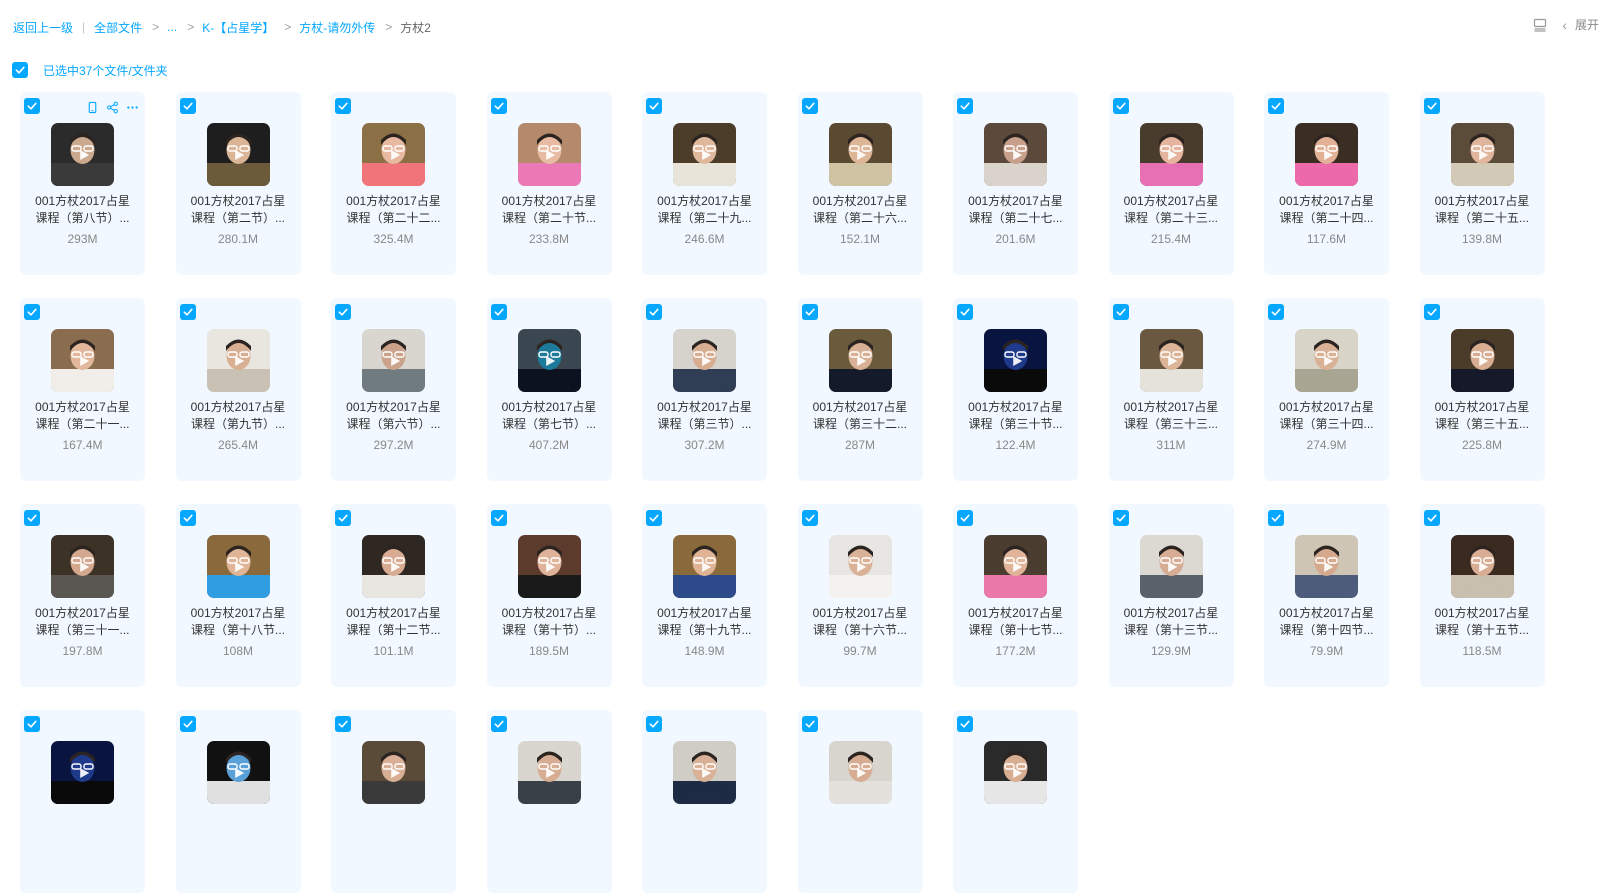  Describe the element at coordinates (92, 107) in the screenshot. I see `phone-icon` at that location.